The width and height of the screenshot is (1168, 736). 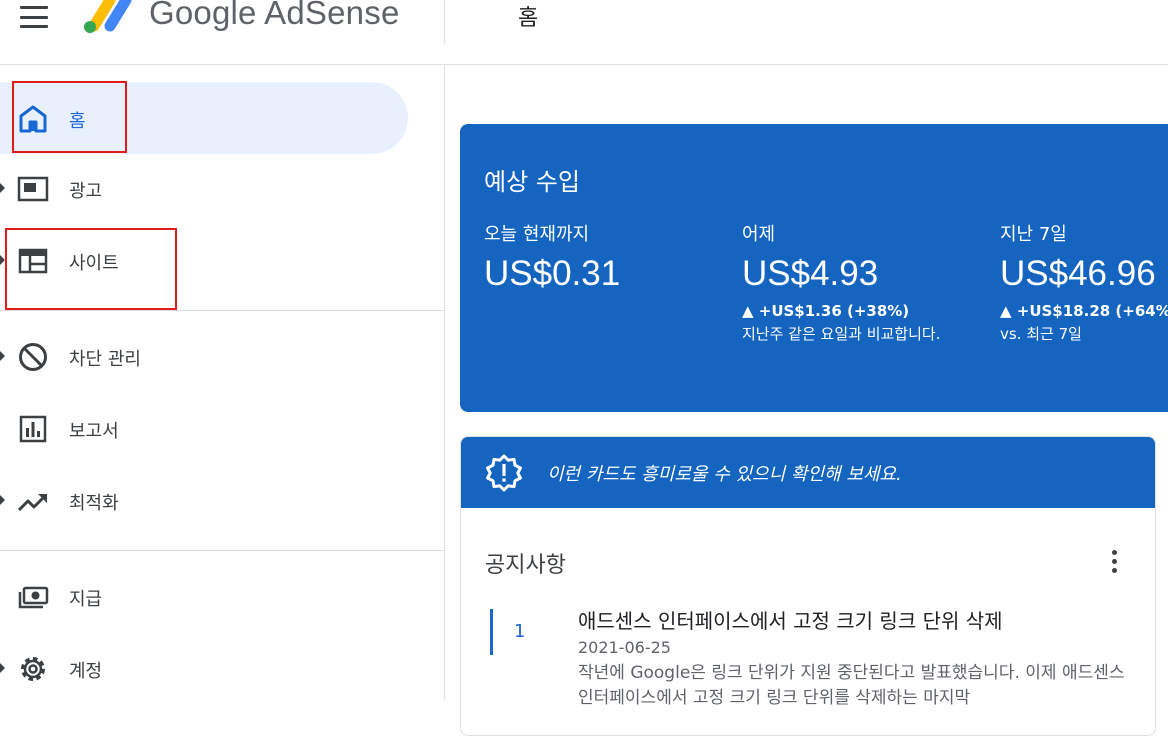 What do you see at coordinates (222, 429) in the screenshot?
I see `sidebar-item-reports: 보고서` at bounding box center [222, 429].